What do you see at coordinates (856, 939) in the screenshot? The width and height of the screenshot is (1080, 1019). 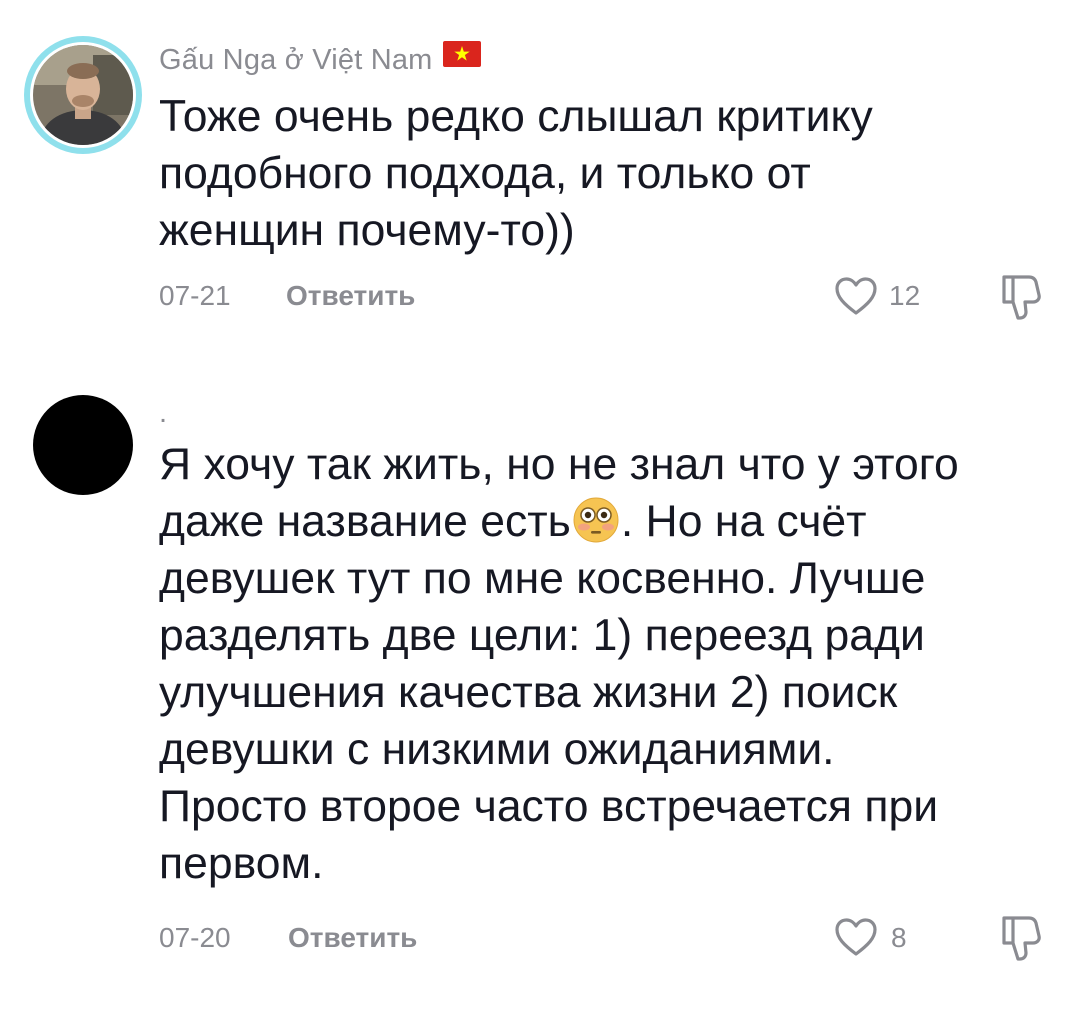 I see `heart-icon` at bounding box center [856, 939].